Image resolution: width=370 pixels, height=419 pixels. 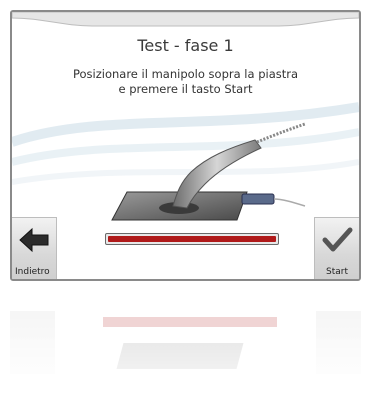 I want to click on start-button-label: Start, so click(x=337, y=272).